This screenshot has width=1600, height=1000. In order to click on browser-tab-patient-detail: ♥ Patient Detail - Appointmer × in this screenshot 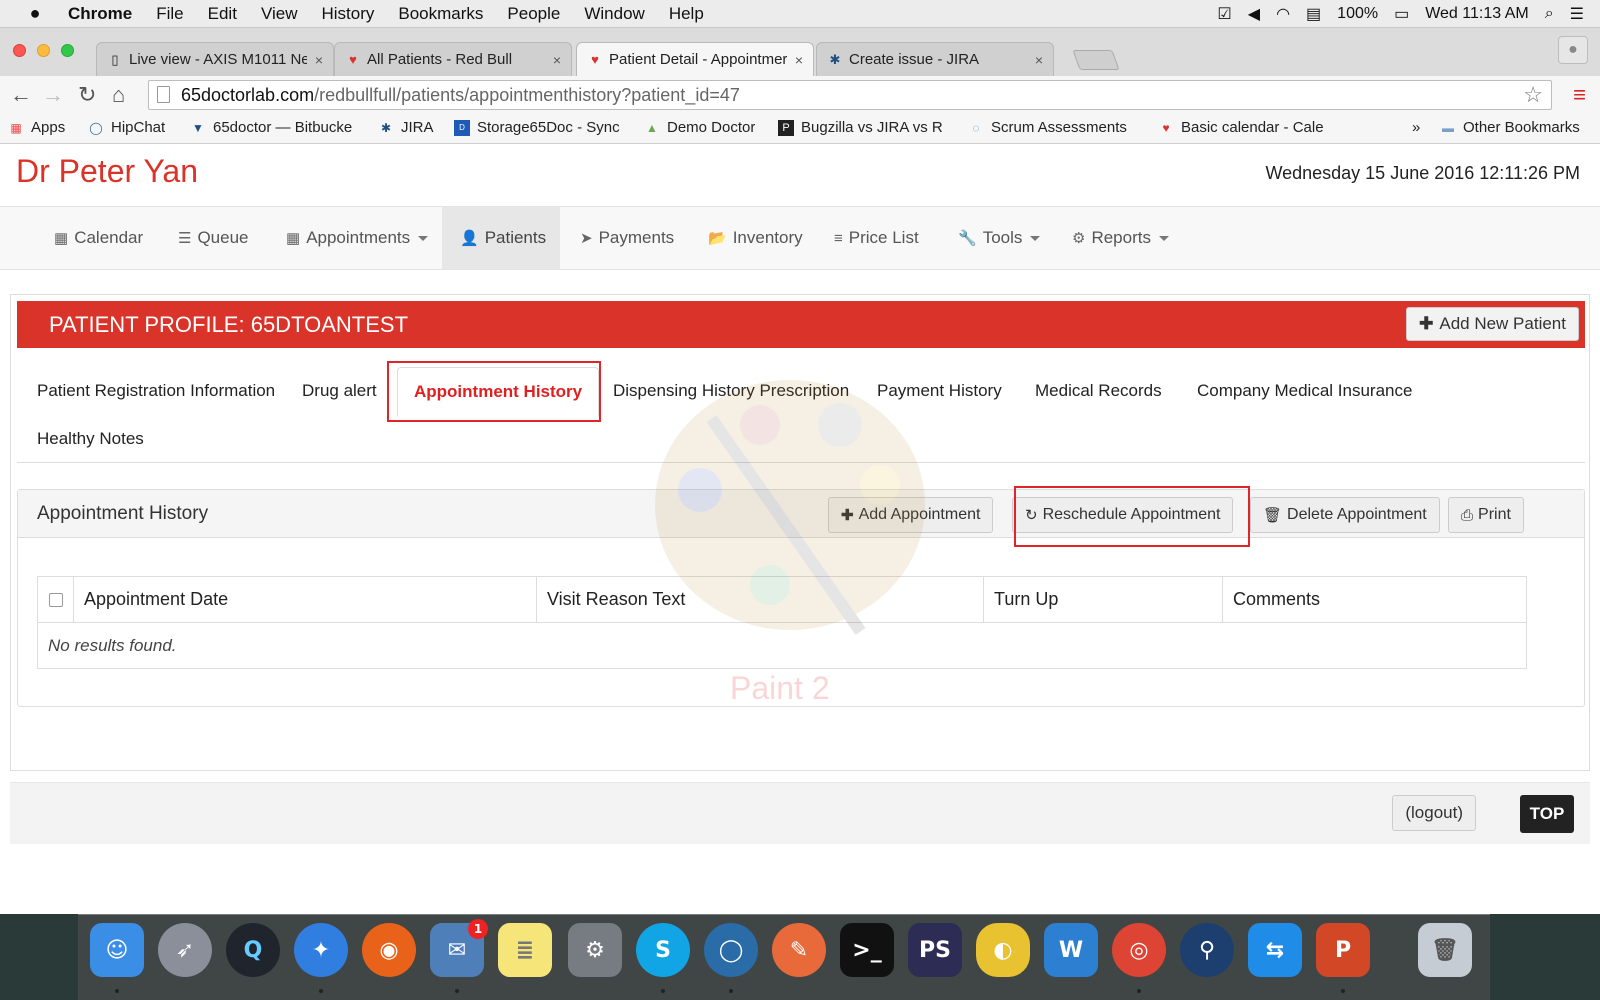, I will do `click(695, 59)`.